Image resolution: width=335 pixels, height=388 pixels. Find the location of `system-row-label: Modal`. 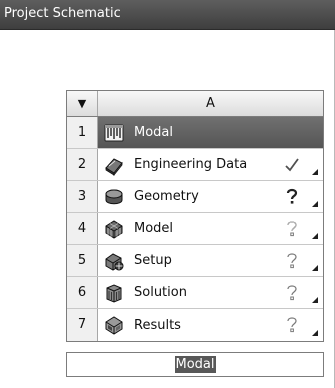

system-row-label: Modal is located at coordinates (153, 132).